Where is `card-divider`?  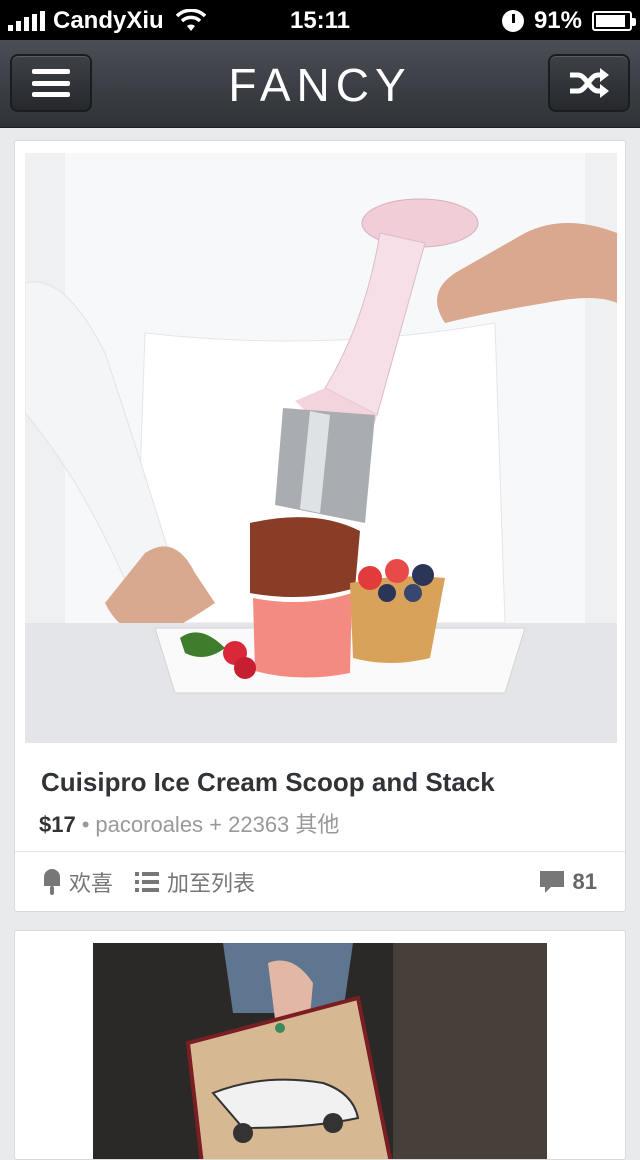 card-divider is located at coordinates (320, 851).